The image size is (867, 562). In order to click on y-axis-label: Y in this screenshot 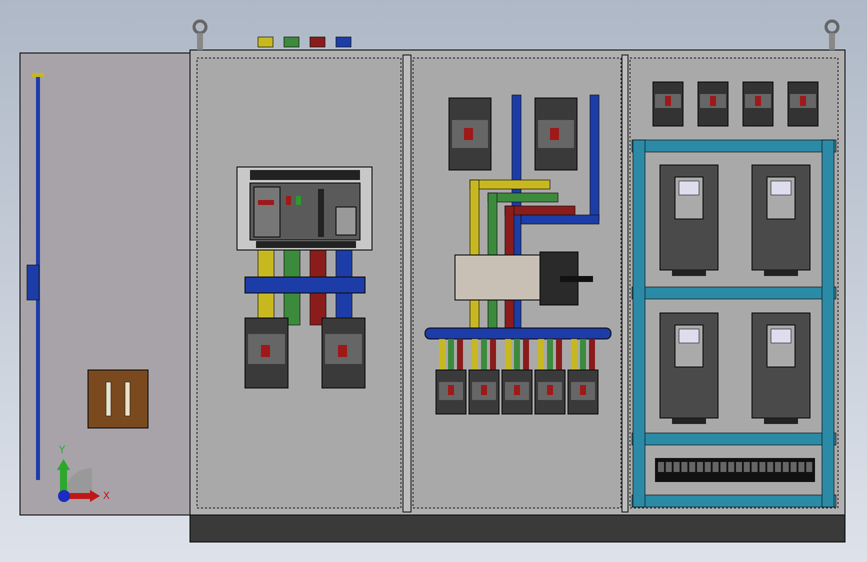, I will do `click(62, 450)`.